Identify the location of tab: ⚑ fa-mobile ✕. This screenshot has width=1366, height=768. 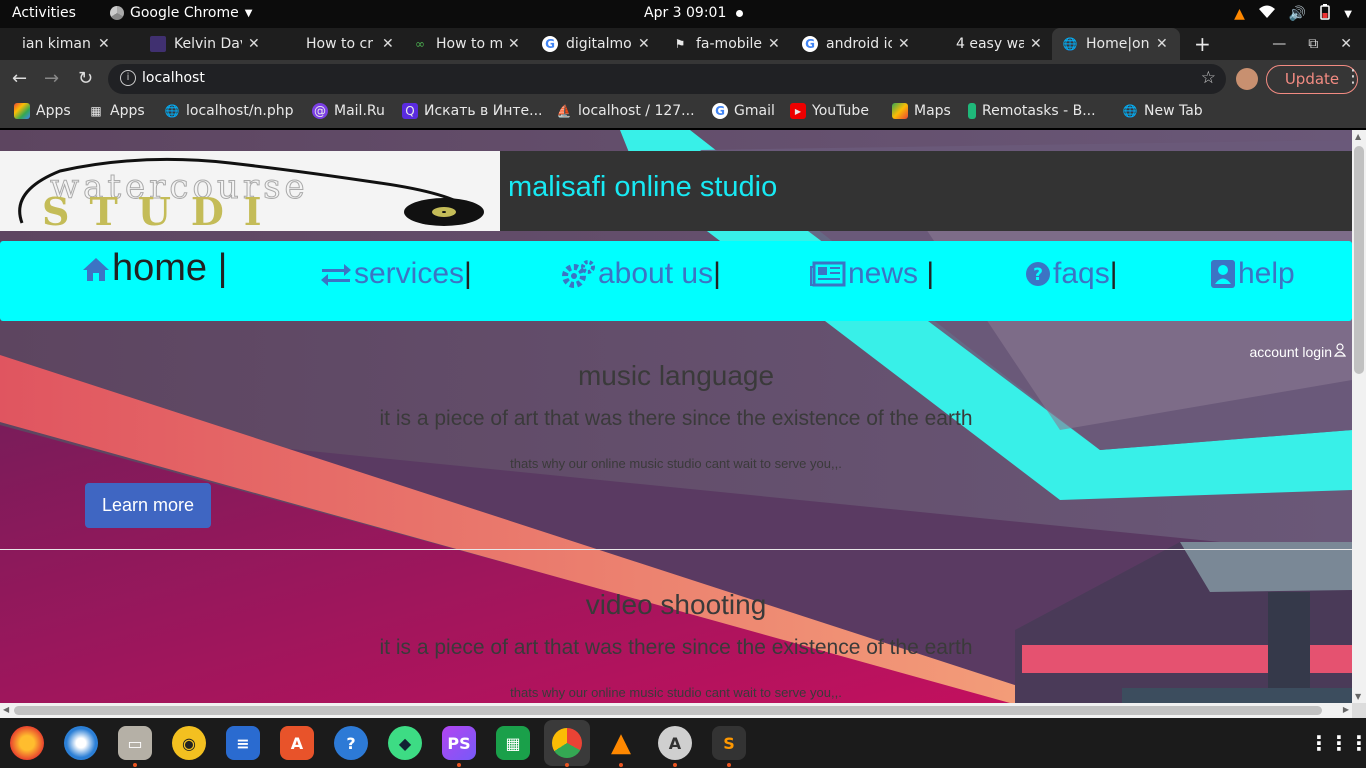
(731, 44).